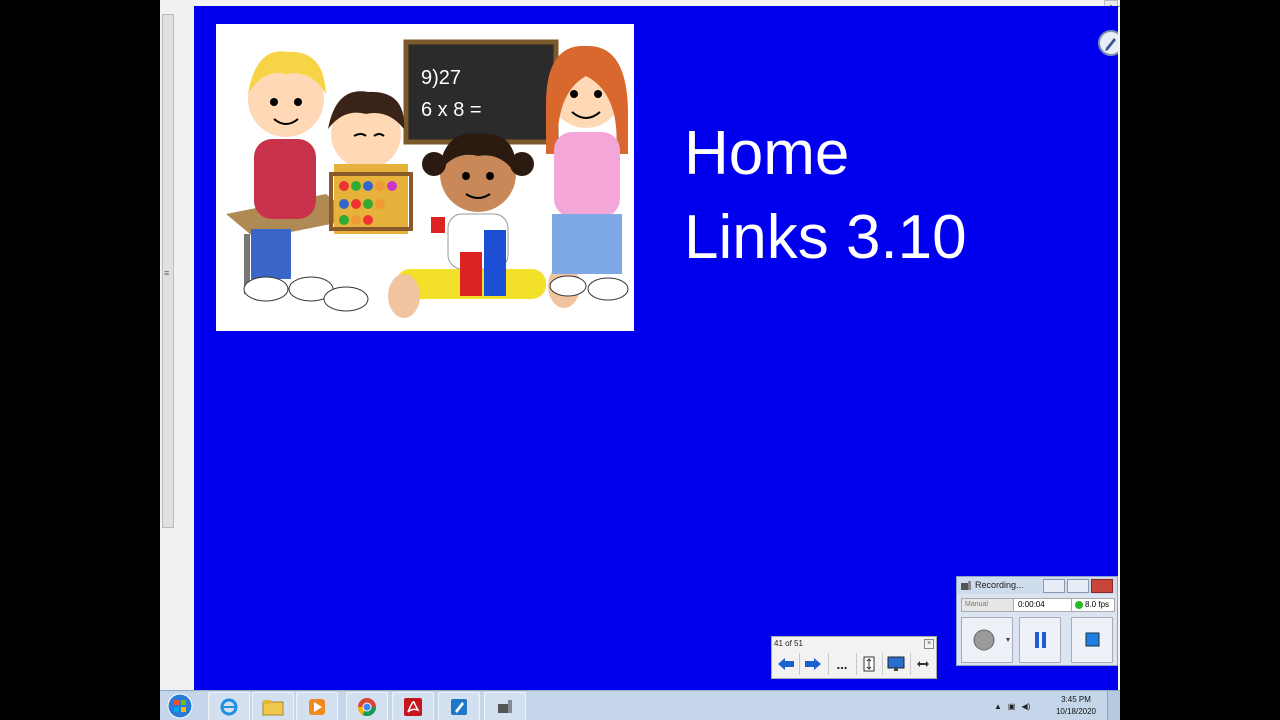 The image size is (1280, 720). I want to click on arrow-left-icon, so click(786, 664).